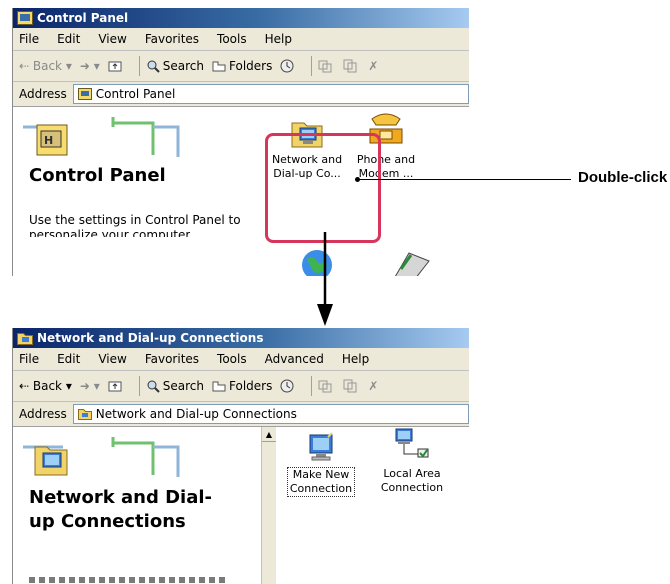 Image resolution: width=670 pixels, height=584 pixels. Describe the element at coordinates (321, 446) in the screenshot. I see `new-connection-icon` at that location.